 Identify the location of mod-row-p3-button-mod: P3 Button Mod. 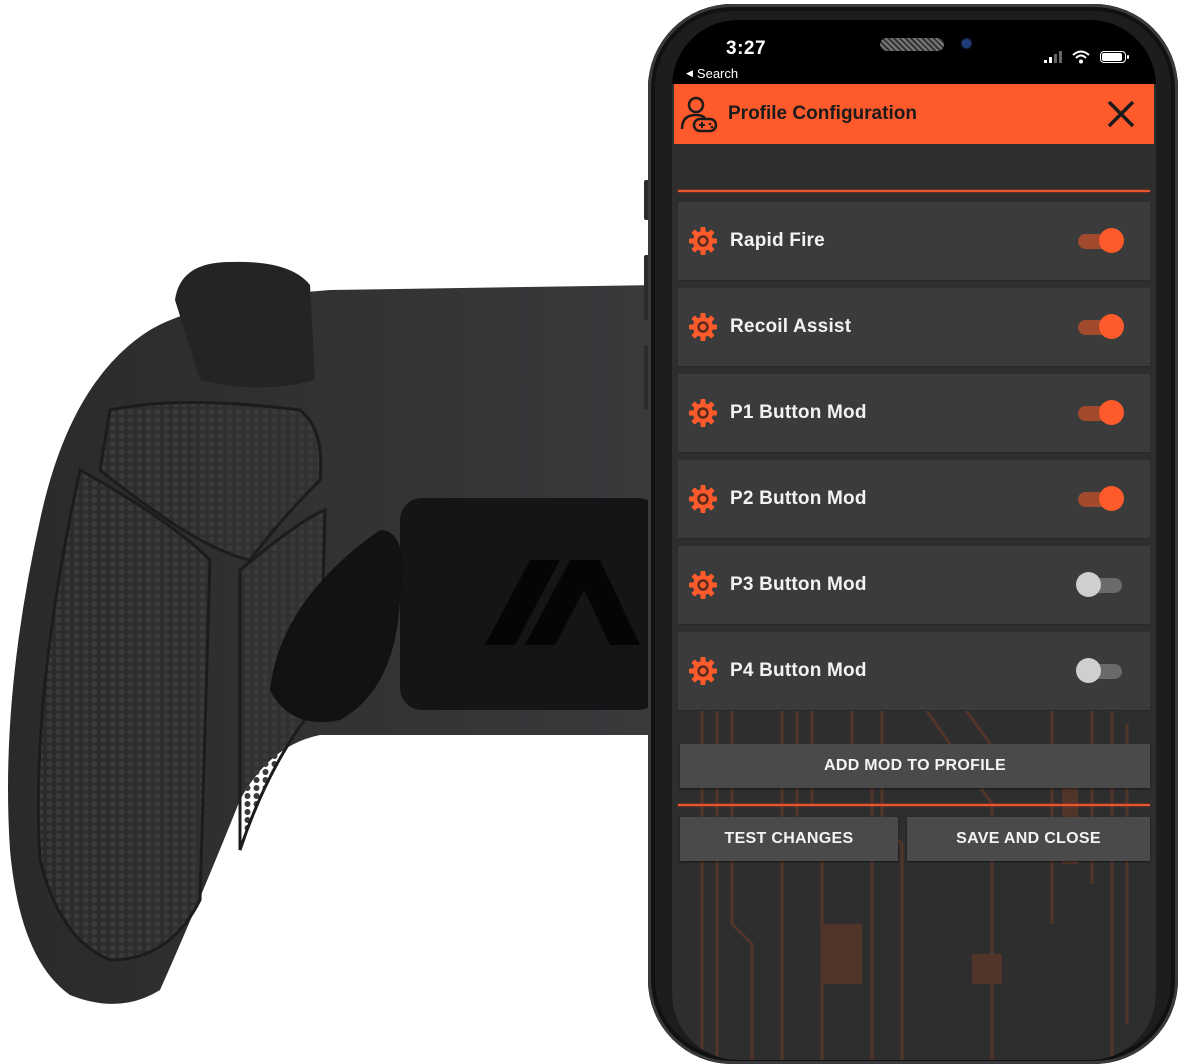
(914, 585).